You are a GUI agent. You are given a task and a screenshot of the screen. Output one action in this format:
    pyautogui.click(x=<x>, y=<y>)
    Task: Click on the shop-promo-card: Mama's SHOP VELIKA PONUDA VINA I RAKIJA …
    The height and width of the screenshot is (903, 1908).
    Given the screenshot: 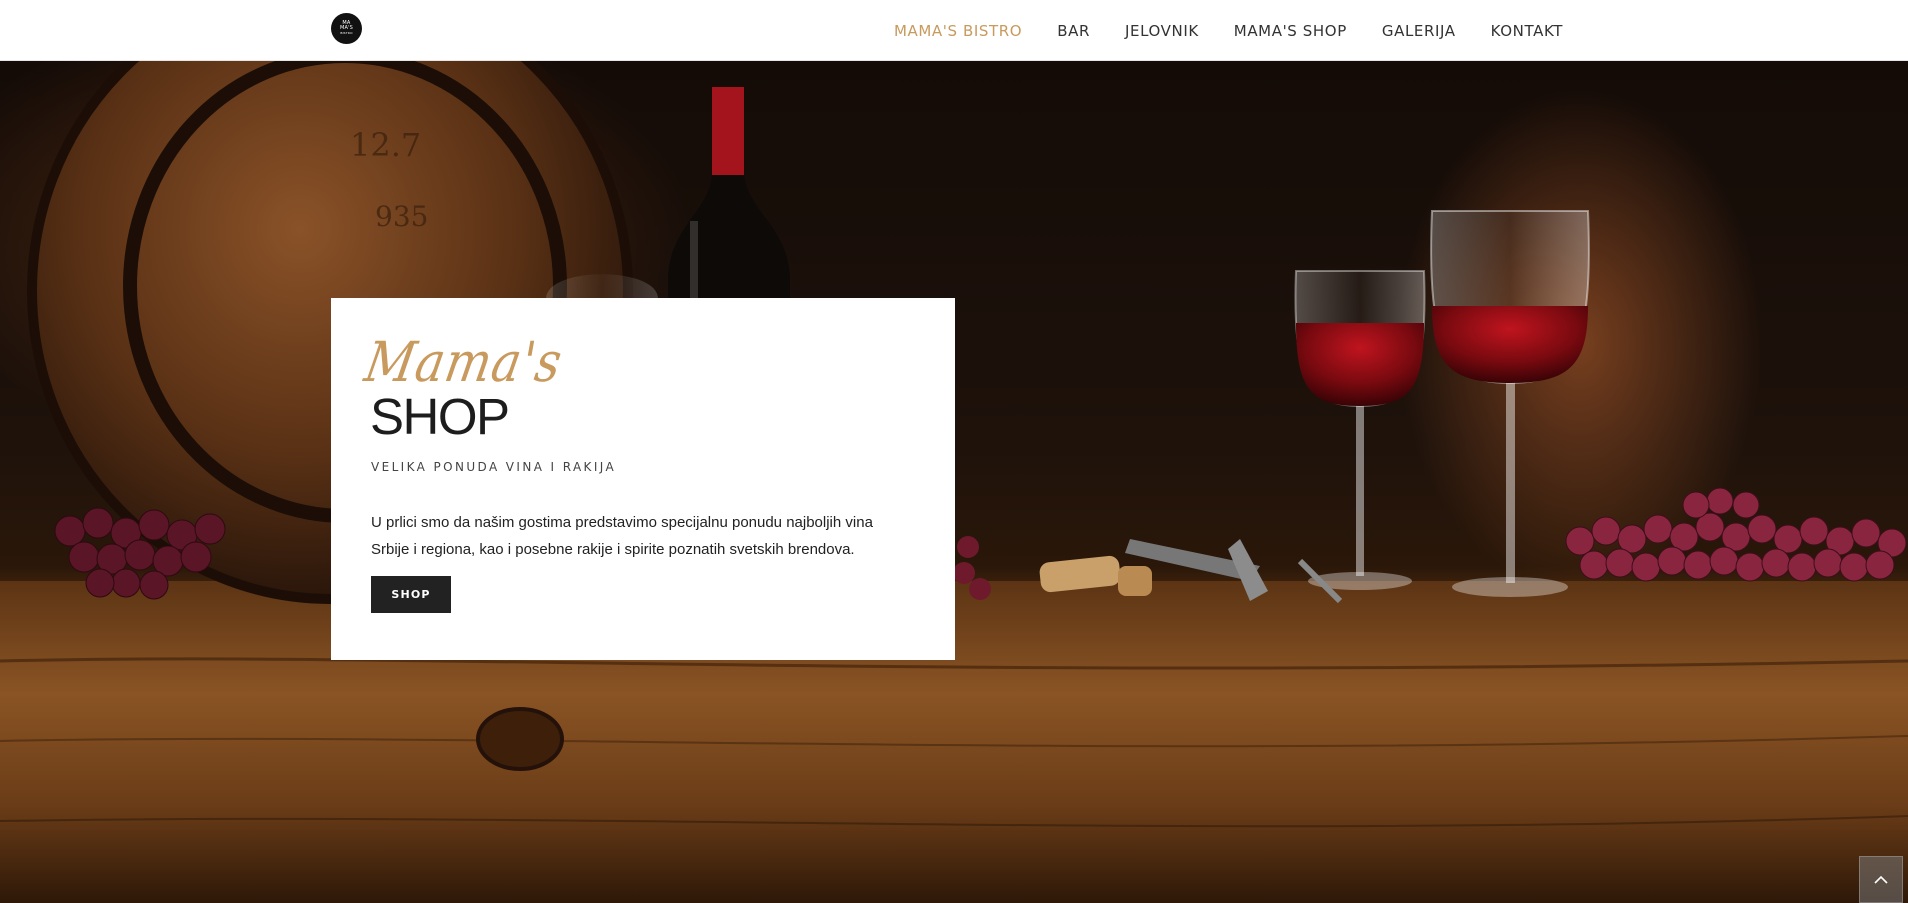 What is the action you would take?
    pyautogui.click(x=643, y=479)
    